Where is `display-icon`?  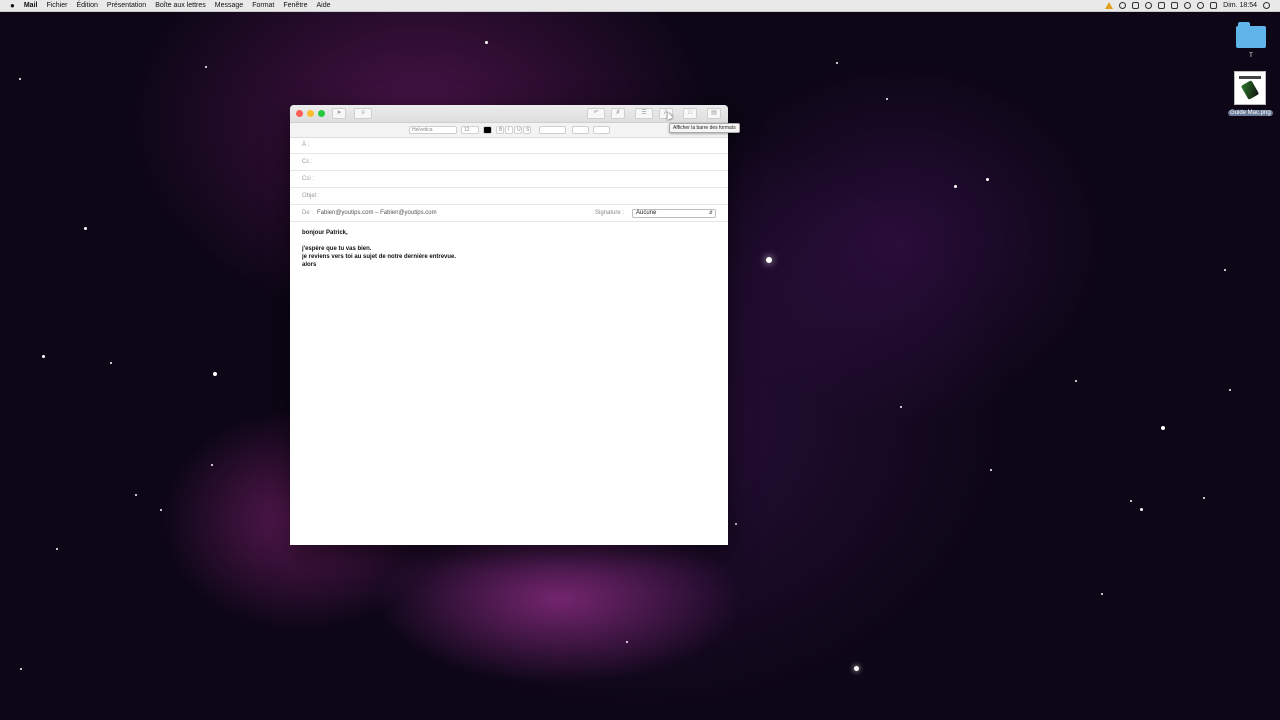 display-icon is located at coordinates (1162, 5).